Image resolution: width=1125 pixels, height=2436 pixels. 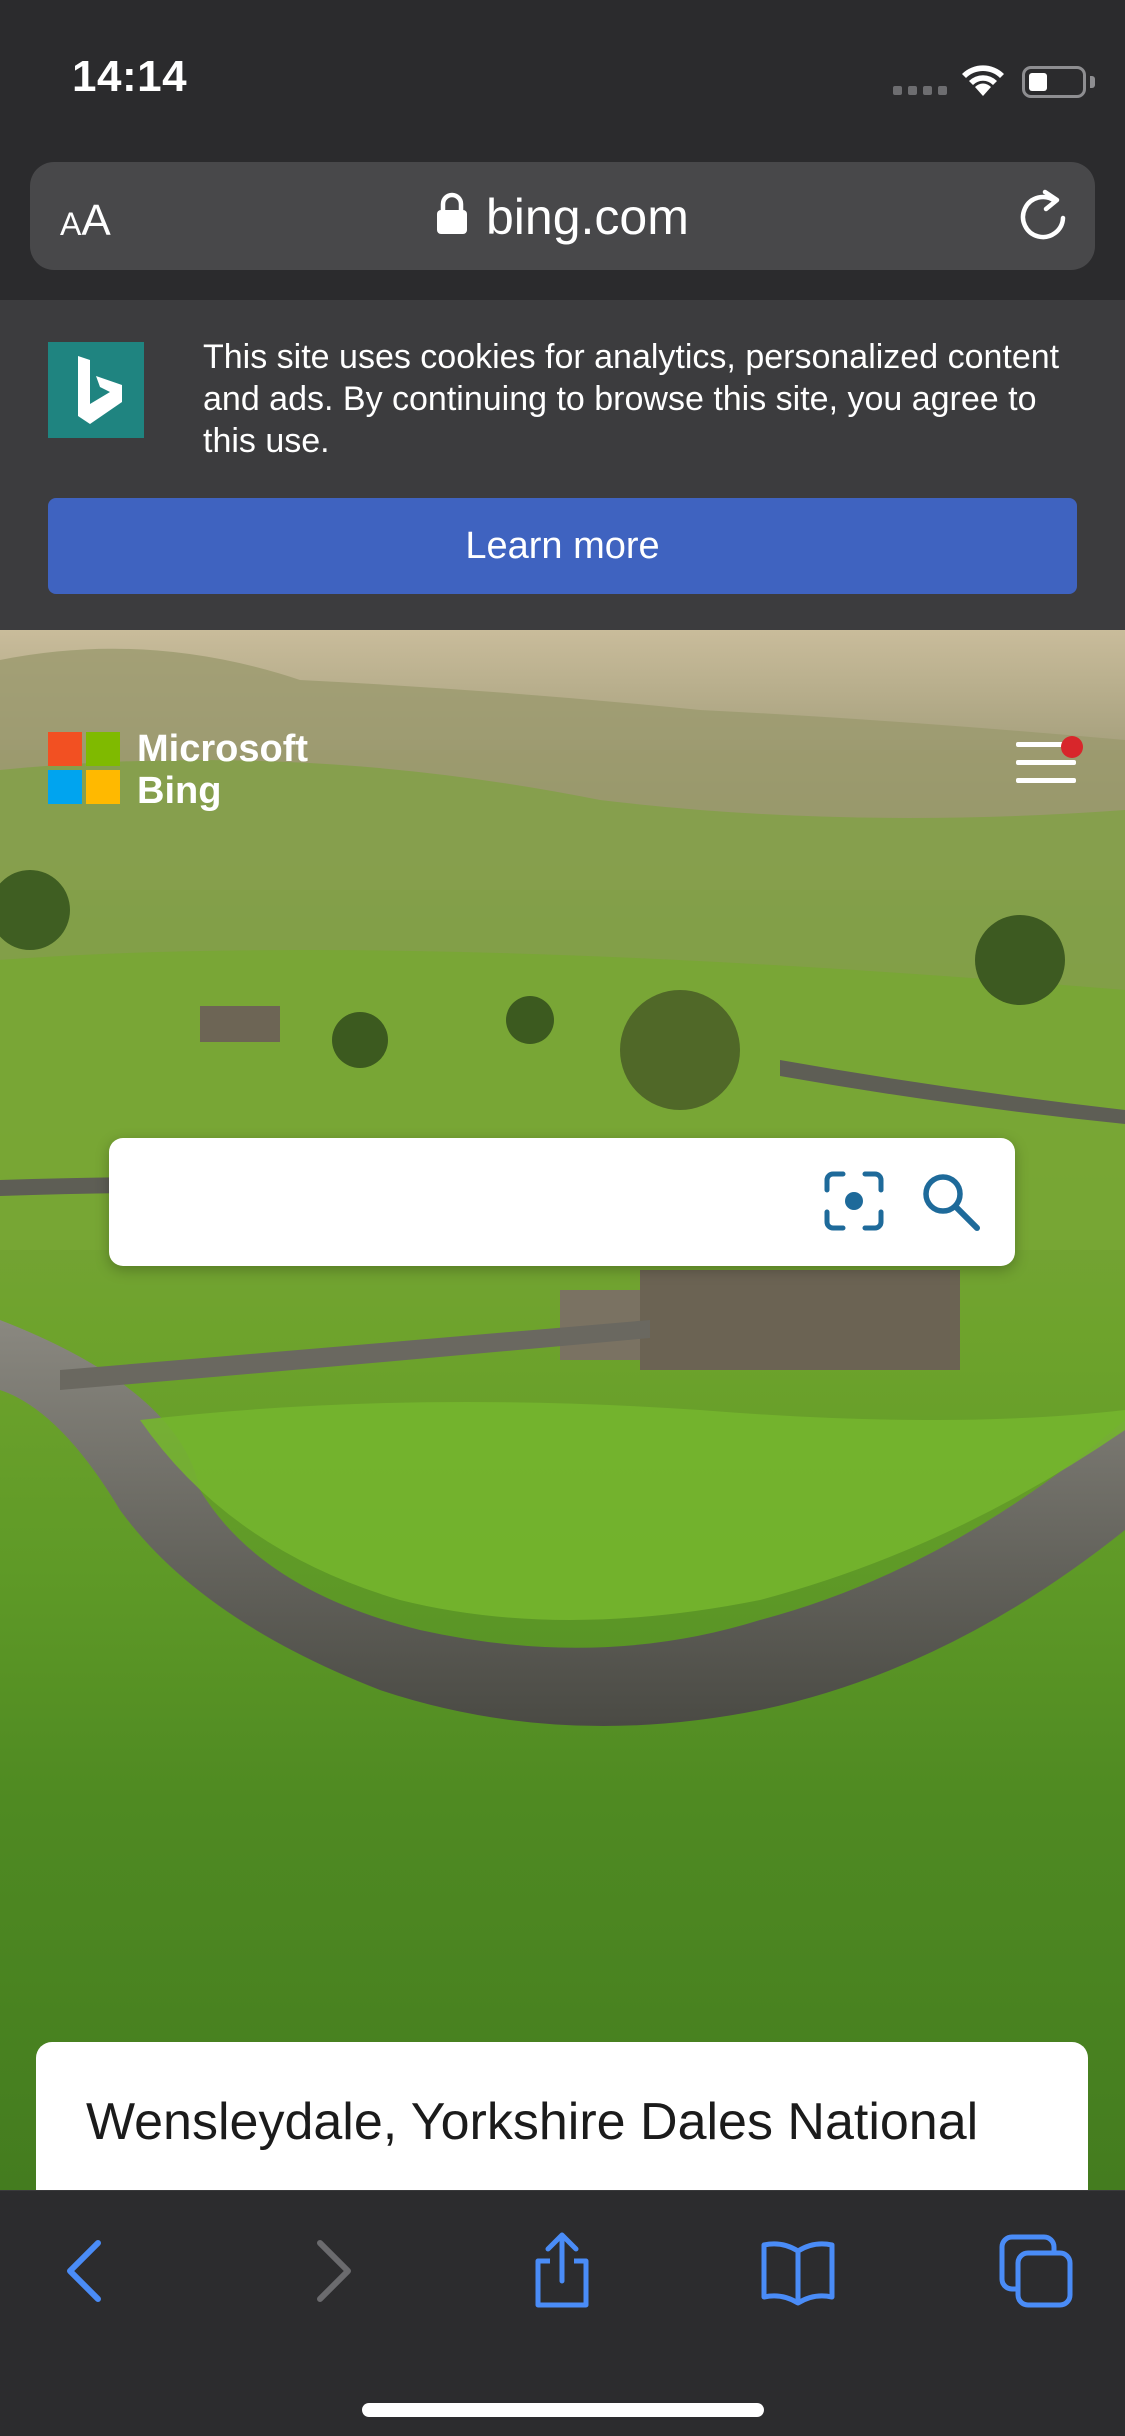 What do you see at coordinates (88, 2271) in the screenshot?
I see `back-icon` at bounding box center [88, 2271].